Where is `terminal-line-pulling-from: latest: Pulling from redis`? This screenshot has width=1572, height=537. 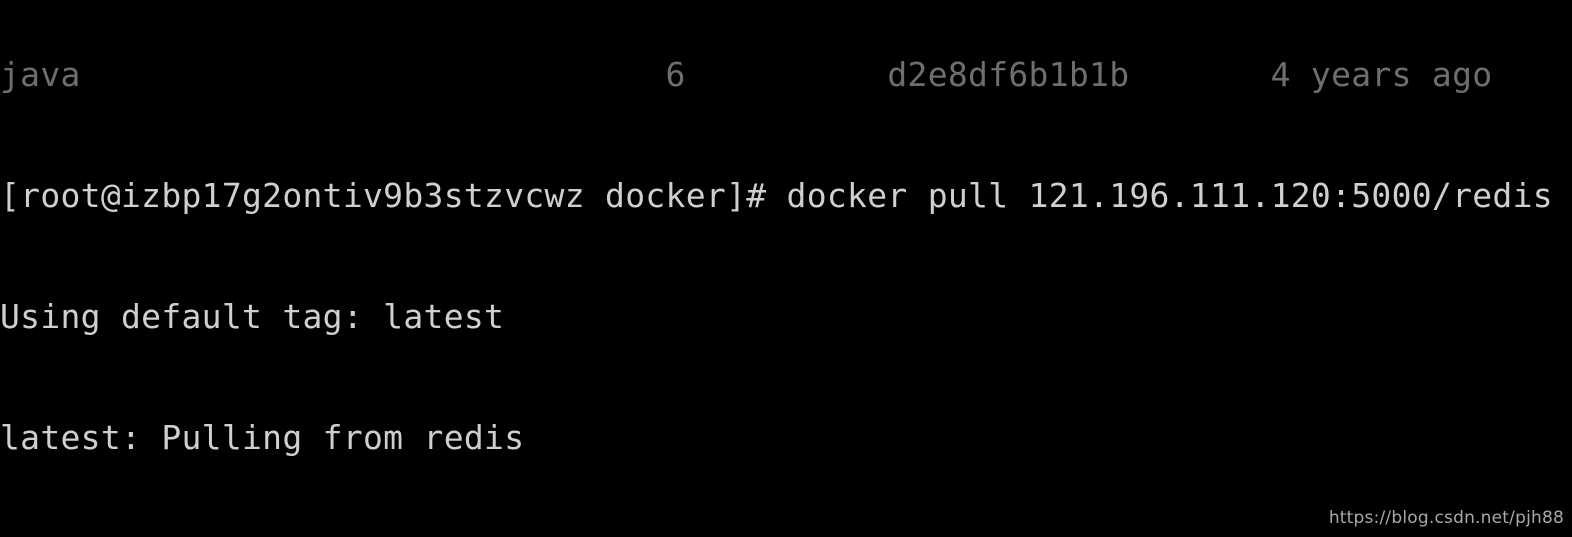 terminal-line-pulling-from: latest: Pulling from redis is located at coordinates (262, 438).